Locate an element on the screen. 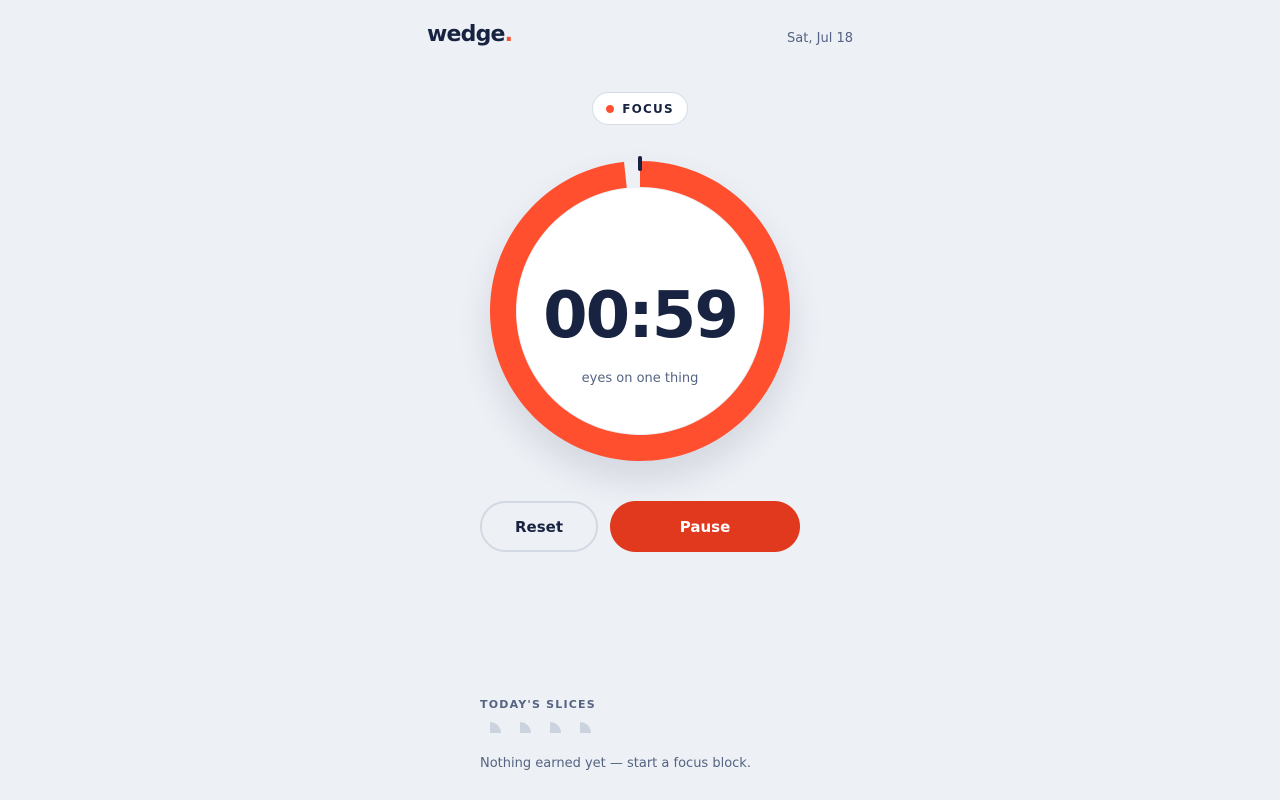  timer-dial: 00:59 eyes on one thing is located at coordinates (640, 311).